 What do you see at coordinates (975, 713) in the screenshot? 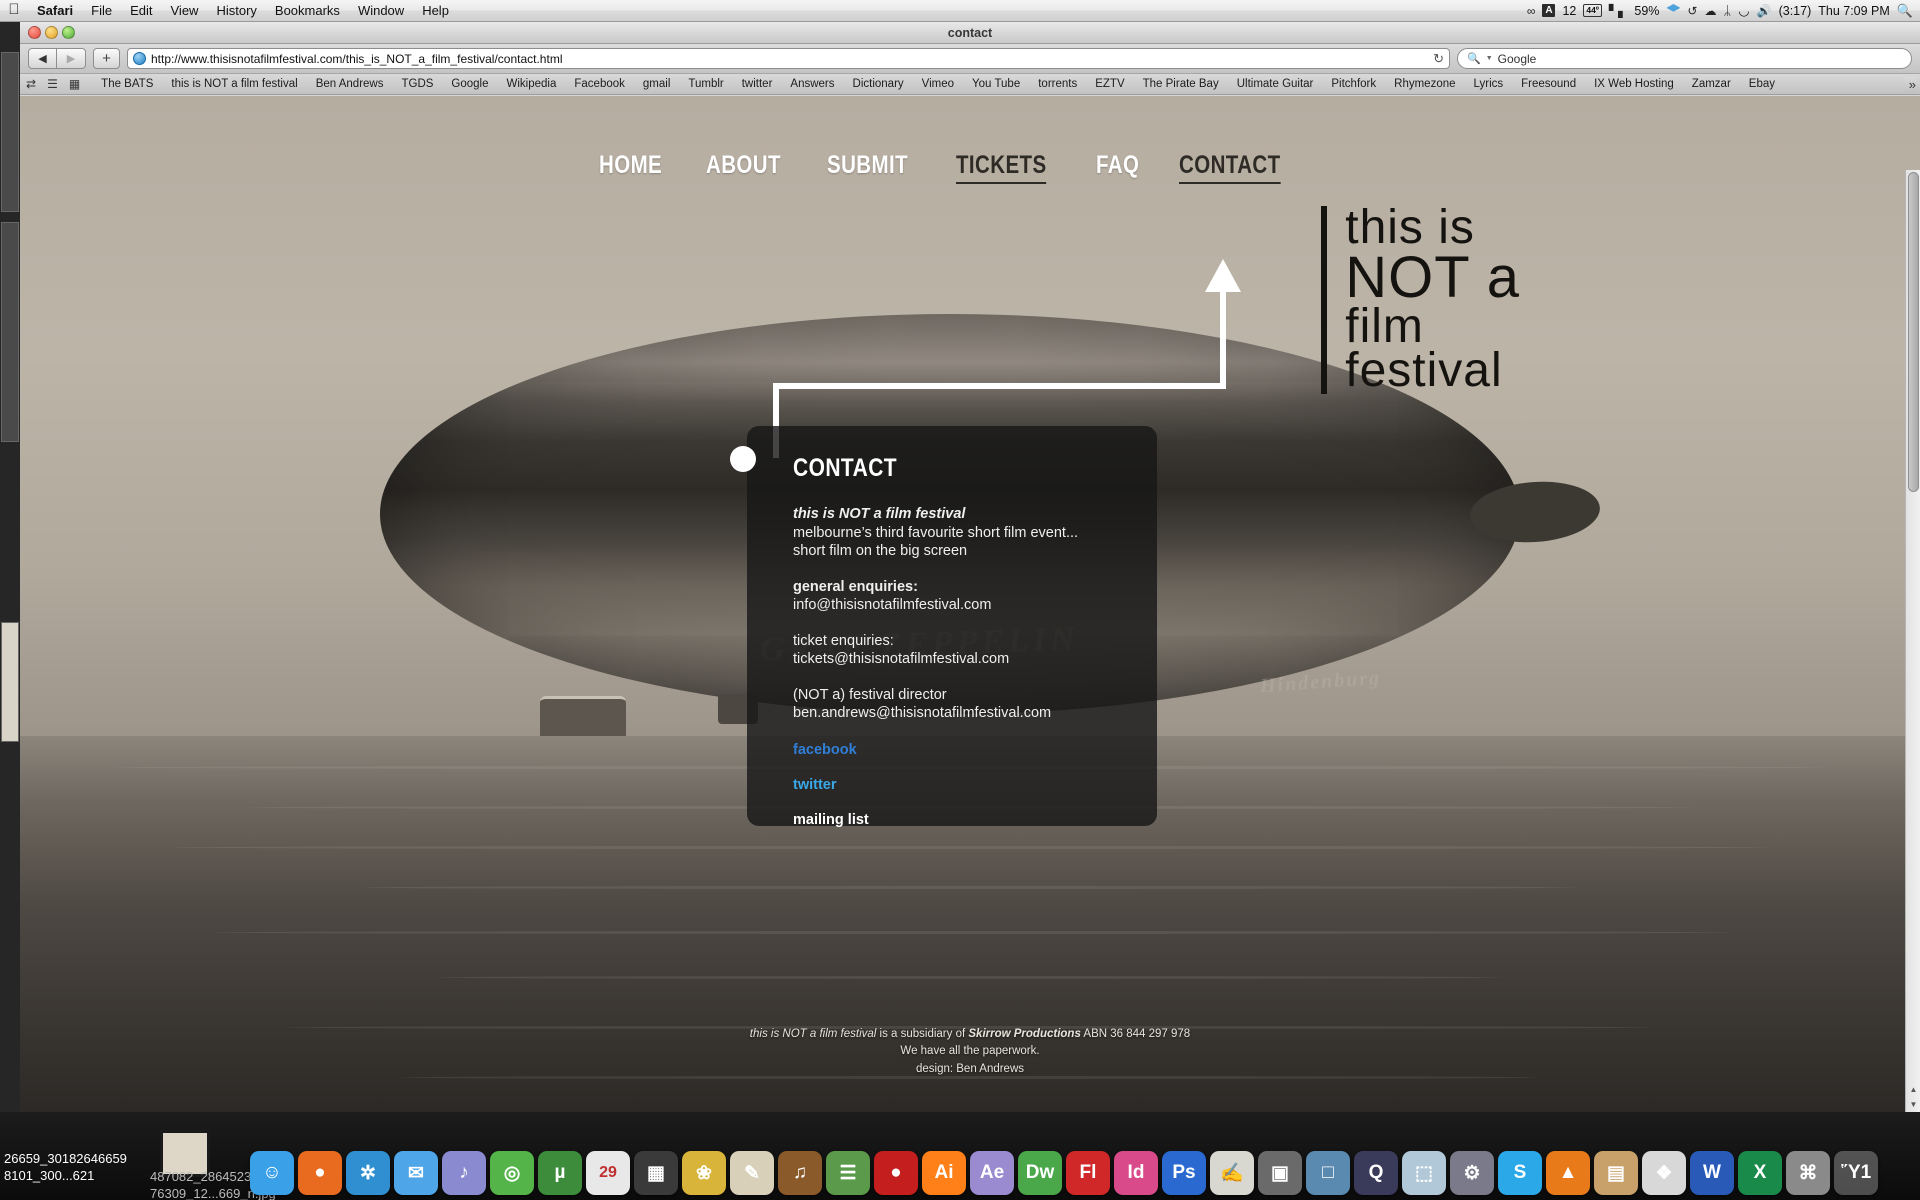
I see `festival-director-email: ben.andrews@thisisnotafilmfestival.com` at bounding box center [975, 713].